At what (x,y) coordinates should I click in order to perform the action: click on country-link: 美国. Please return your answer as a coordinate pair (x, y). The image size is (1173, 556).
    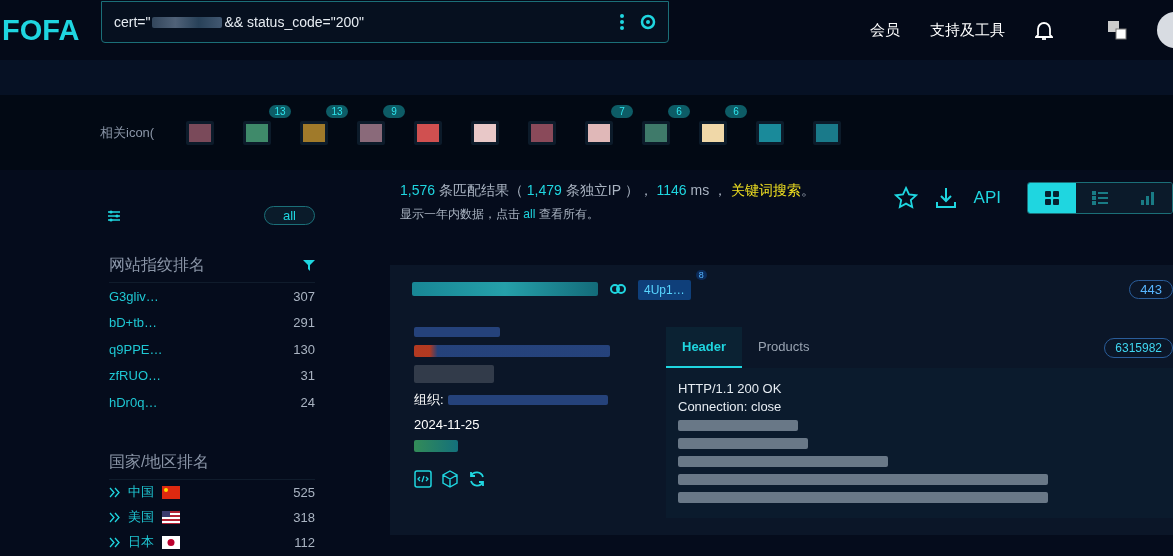
    Looking at the image, I should click on (141, 517).